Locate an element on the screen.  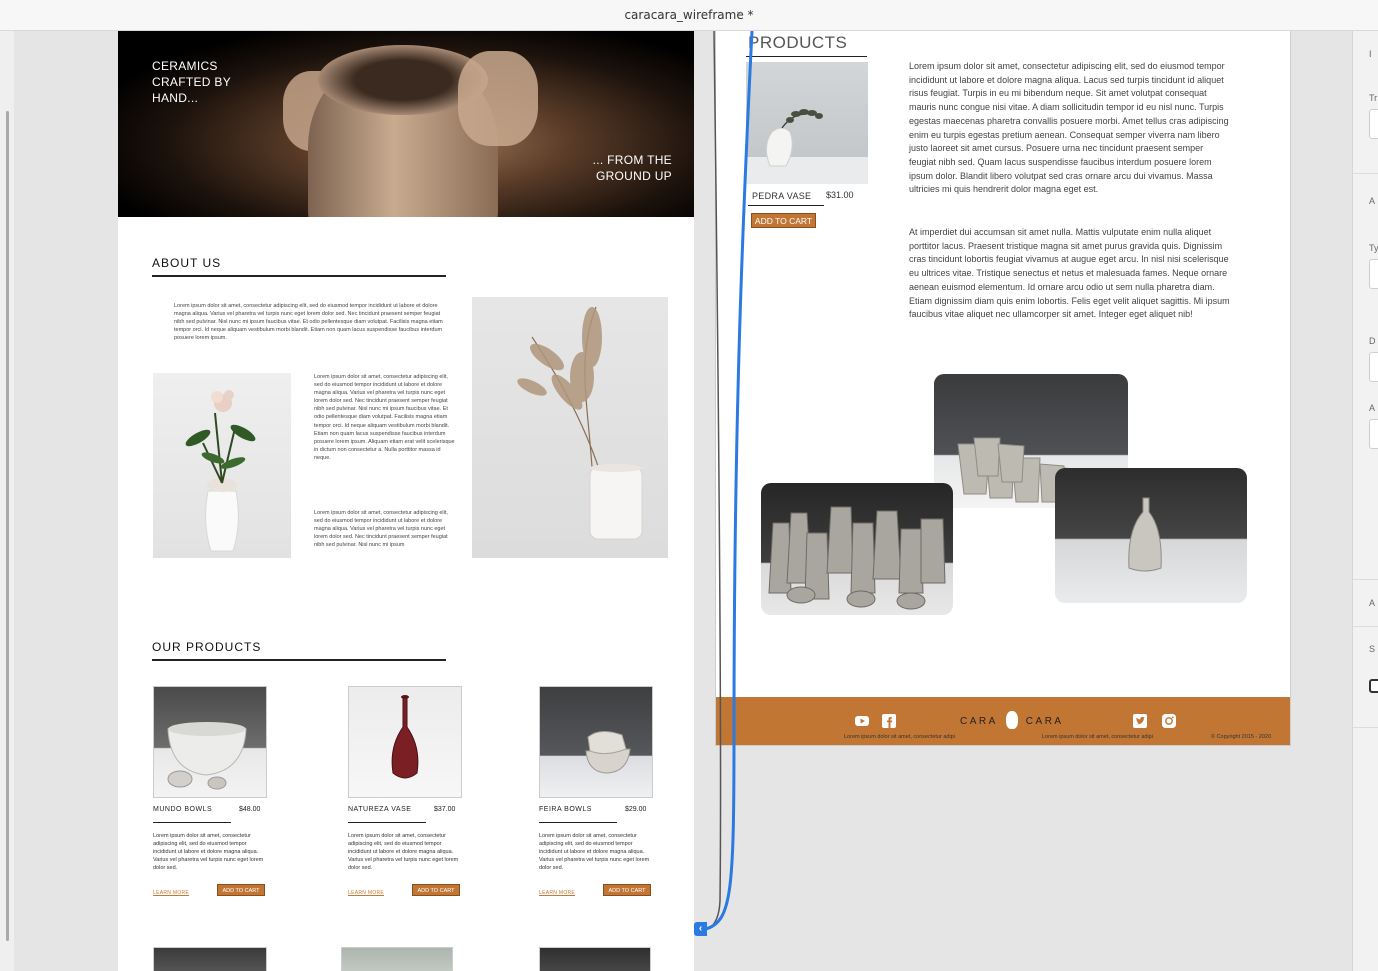
vertical-scrollbar is located at coordinates (7, 526).